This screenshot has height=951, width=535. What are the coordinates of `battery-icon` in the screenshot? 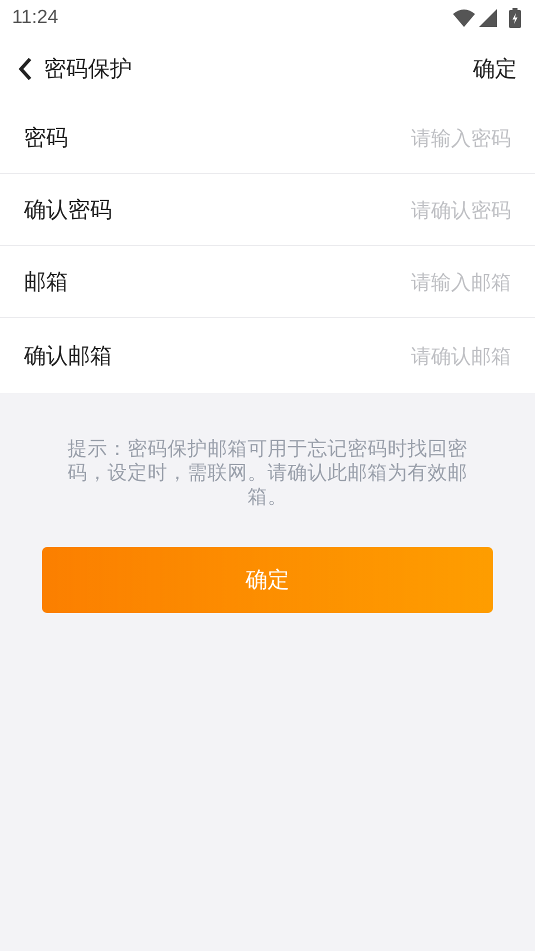 It's located at (515, 18).